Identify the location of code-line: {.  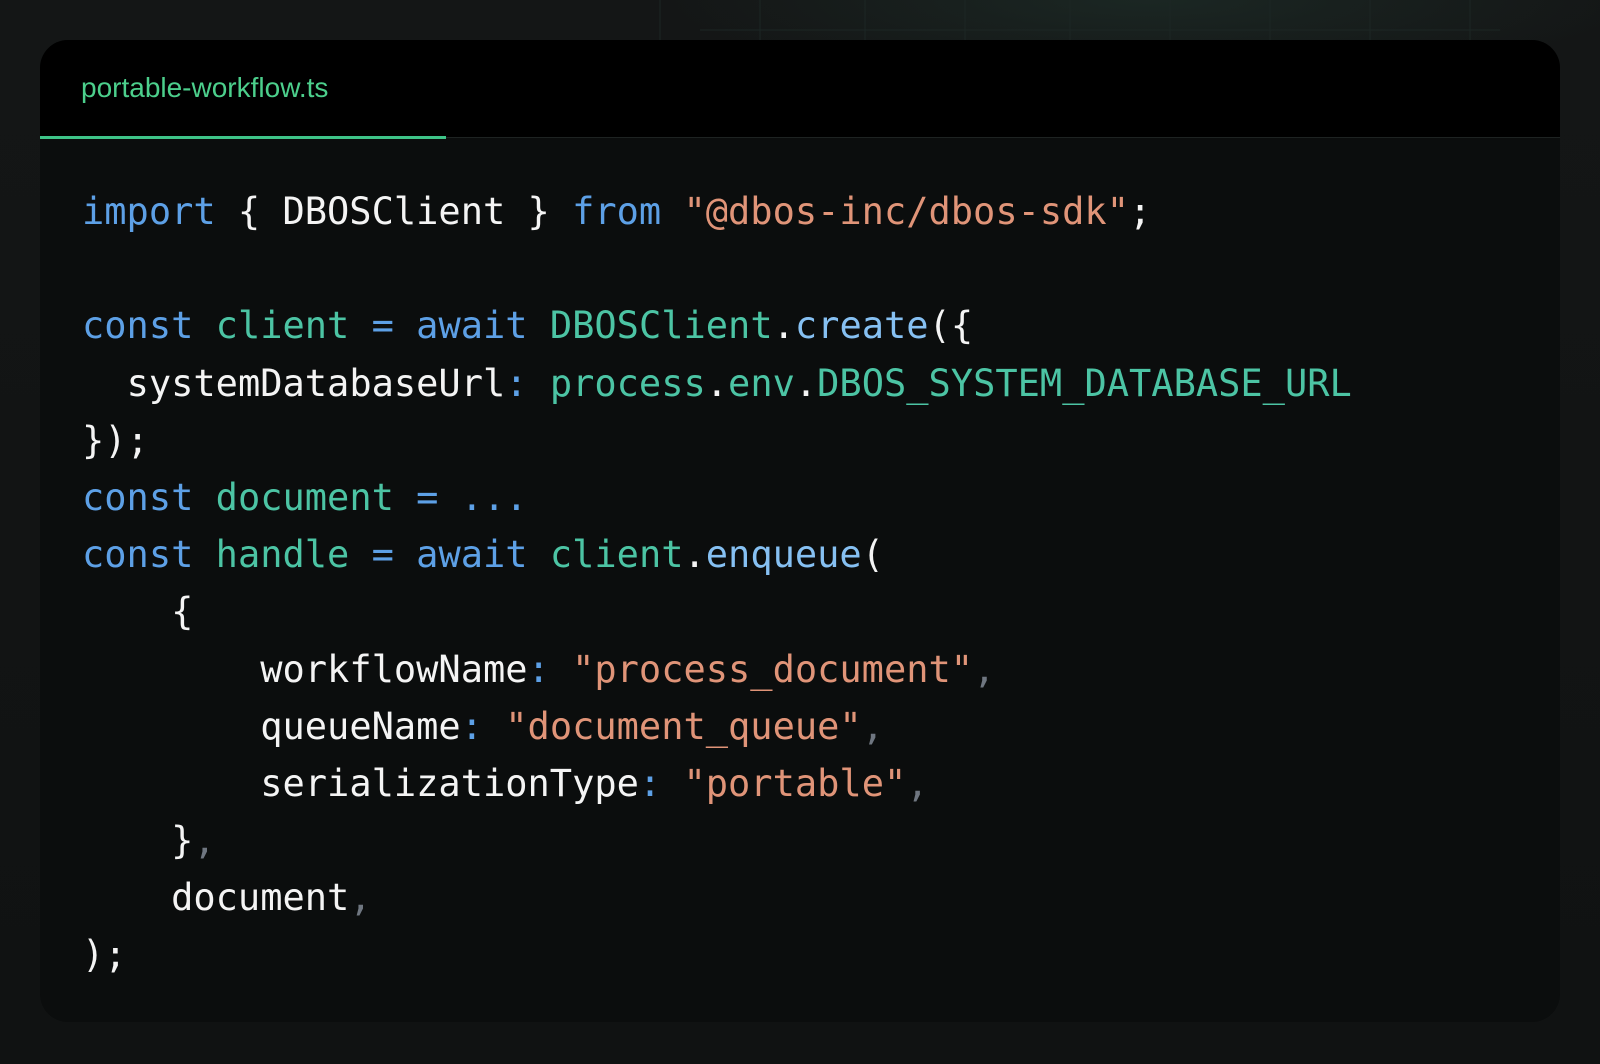
(717, 611).